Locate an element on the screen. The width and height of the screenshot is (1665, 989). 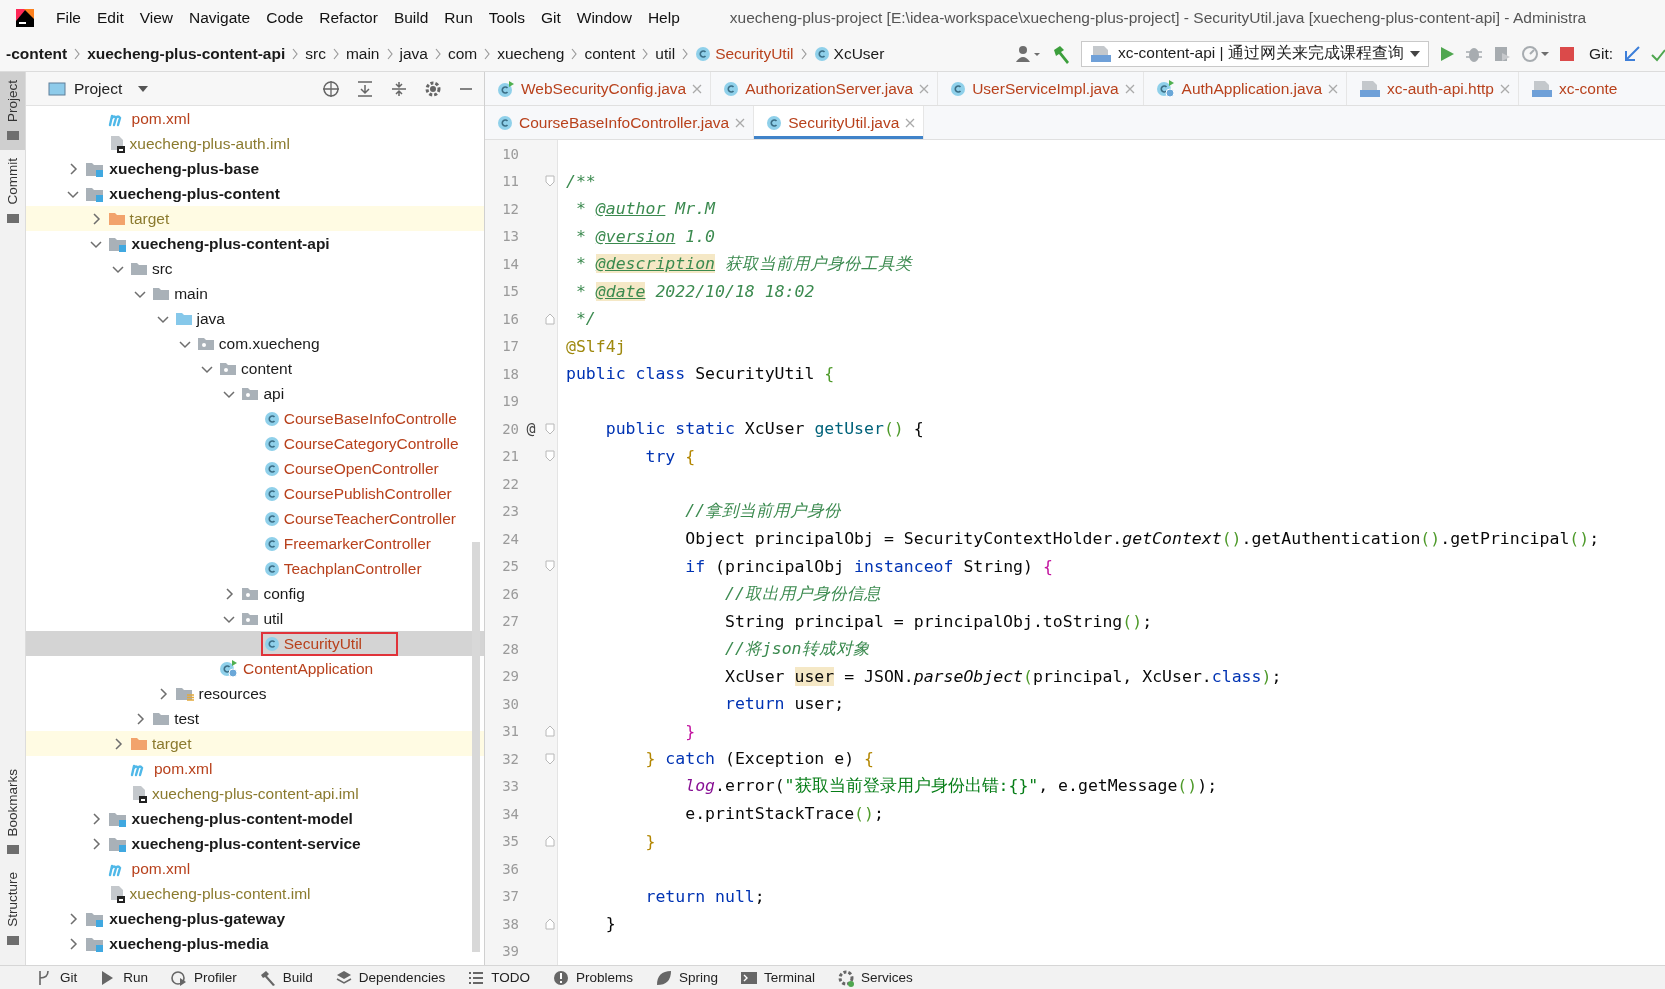
panel-title: Project is located at coordinates (98, 88).